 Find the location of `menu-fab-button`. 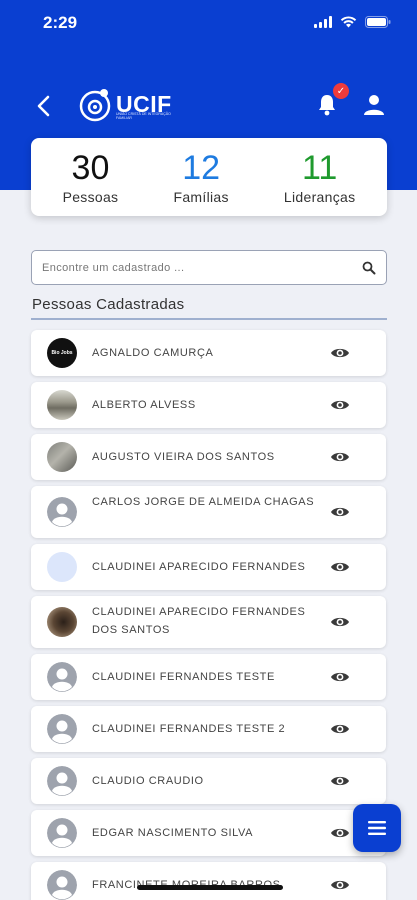

menu-fab-button is located at coordinates (377, 828).